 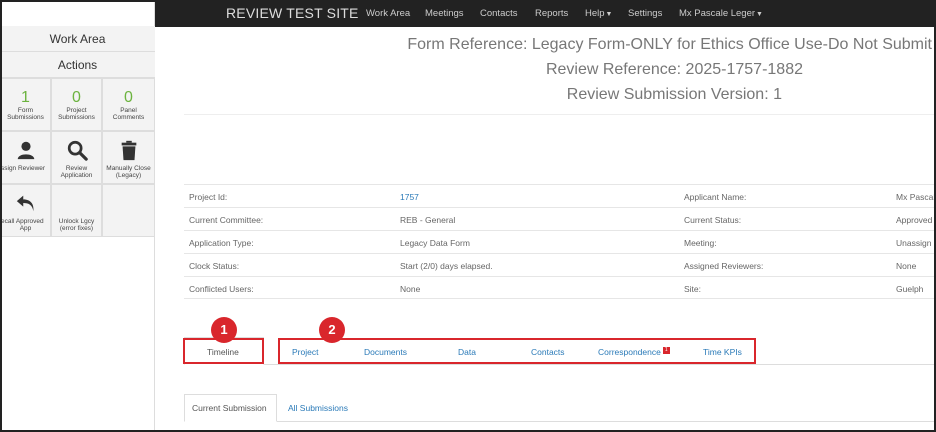 What do you see at coordinates (76, 221) in the screenshot?
I see `tile-label: Unlock Lgcy` at bounding box center [76, 221].